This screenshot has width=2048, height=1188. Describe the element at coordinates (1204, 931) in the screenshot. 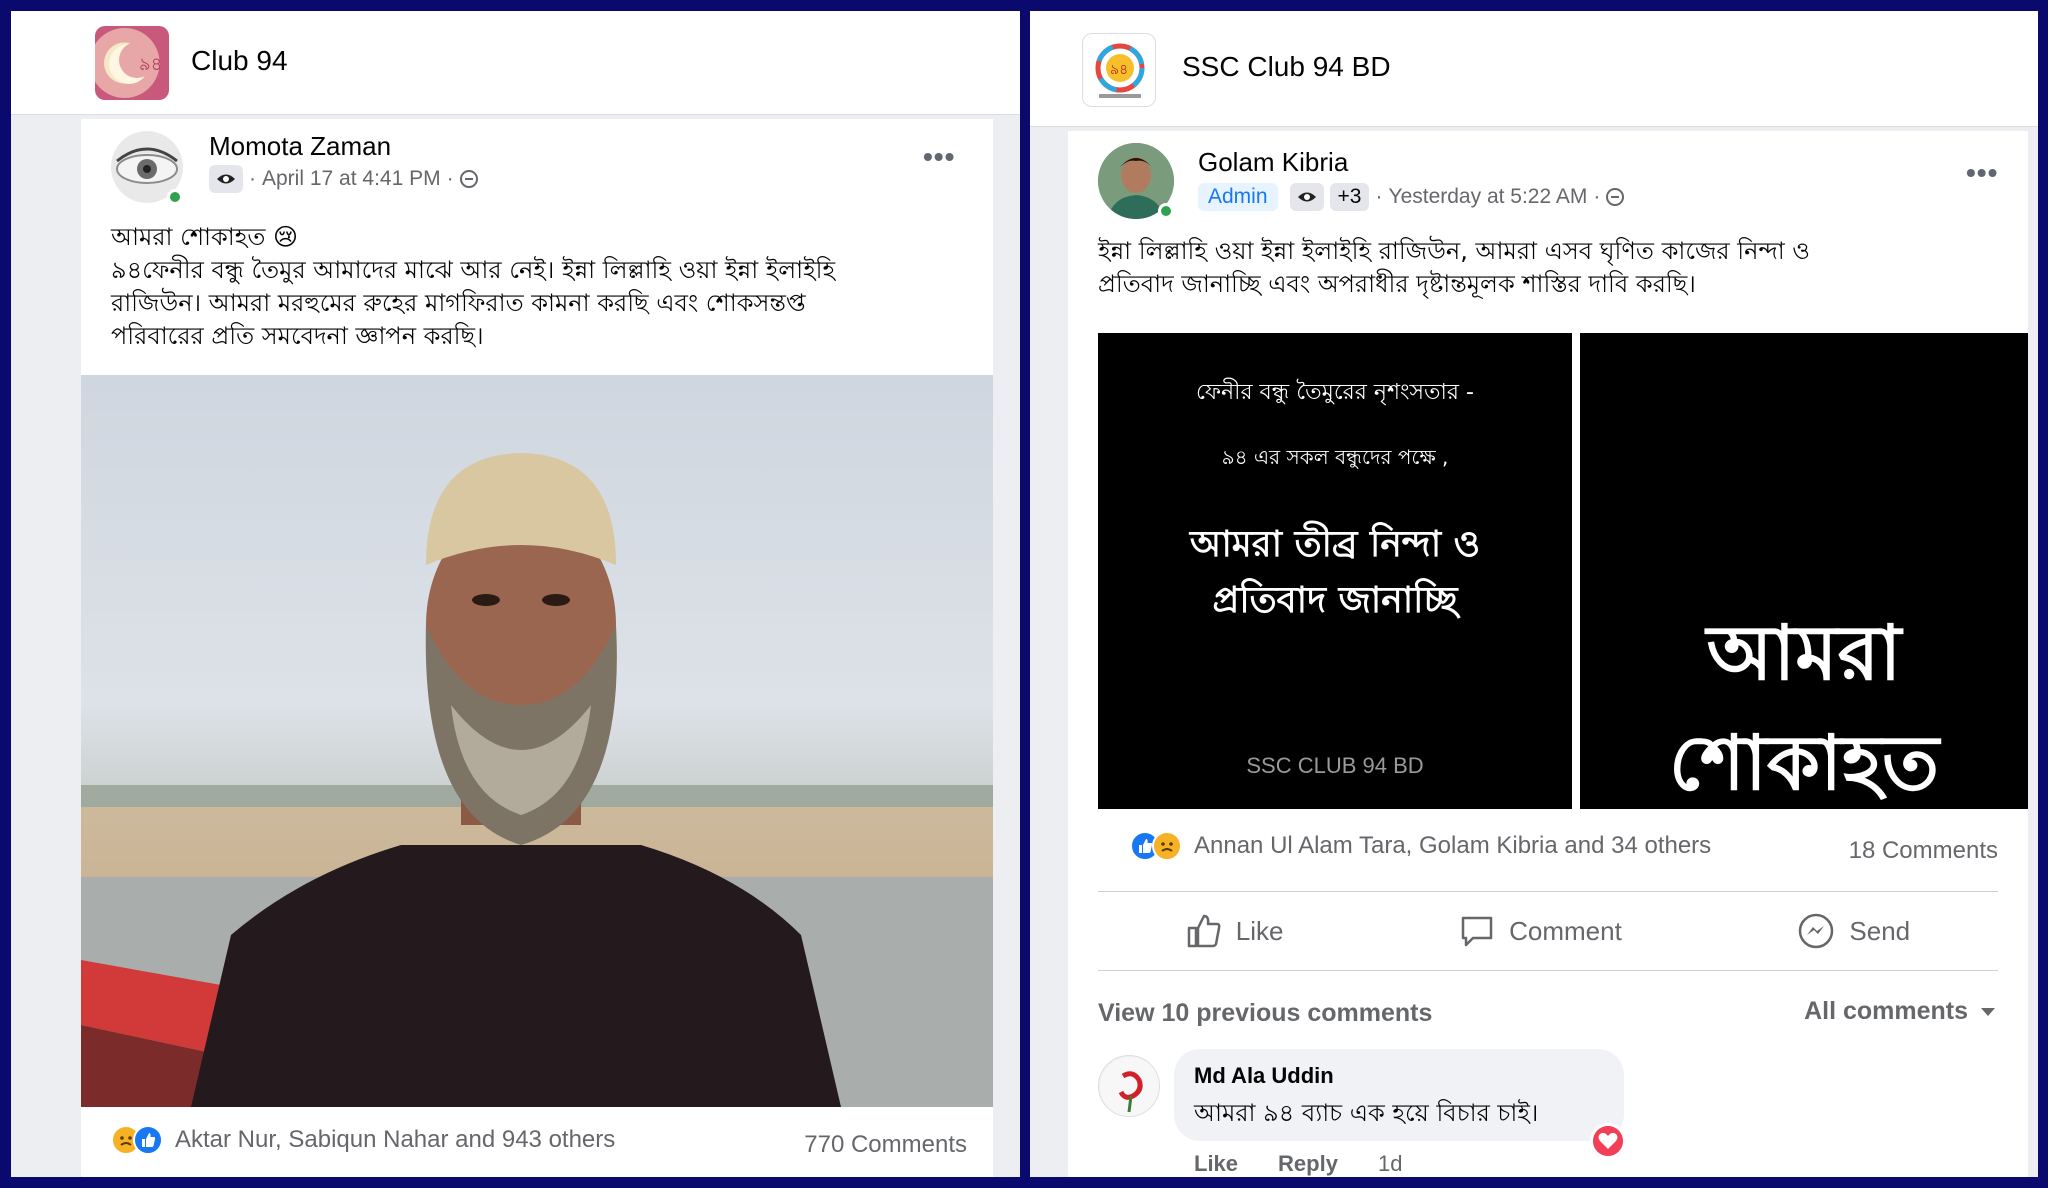

I see `thumbs-up-icon` at that location.